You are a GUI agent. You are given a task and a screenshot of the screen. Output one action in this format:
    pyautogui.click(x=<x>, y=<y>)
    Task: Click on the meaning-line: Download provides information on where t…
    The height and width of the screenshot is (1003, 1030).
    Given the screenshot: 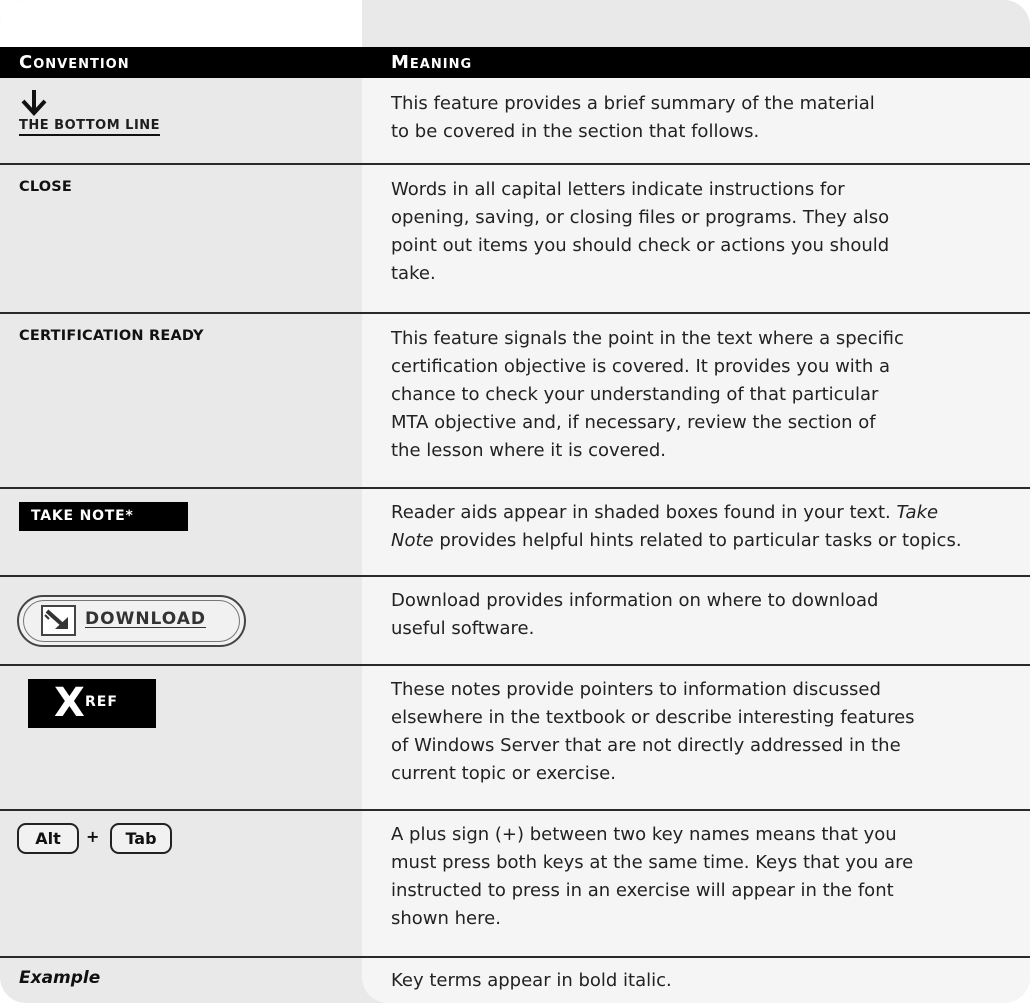 What is the action you would take?
    pyautogui.click(x=635, y=600)
    